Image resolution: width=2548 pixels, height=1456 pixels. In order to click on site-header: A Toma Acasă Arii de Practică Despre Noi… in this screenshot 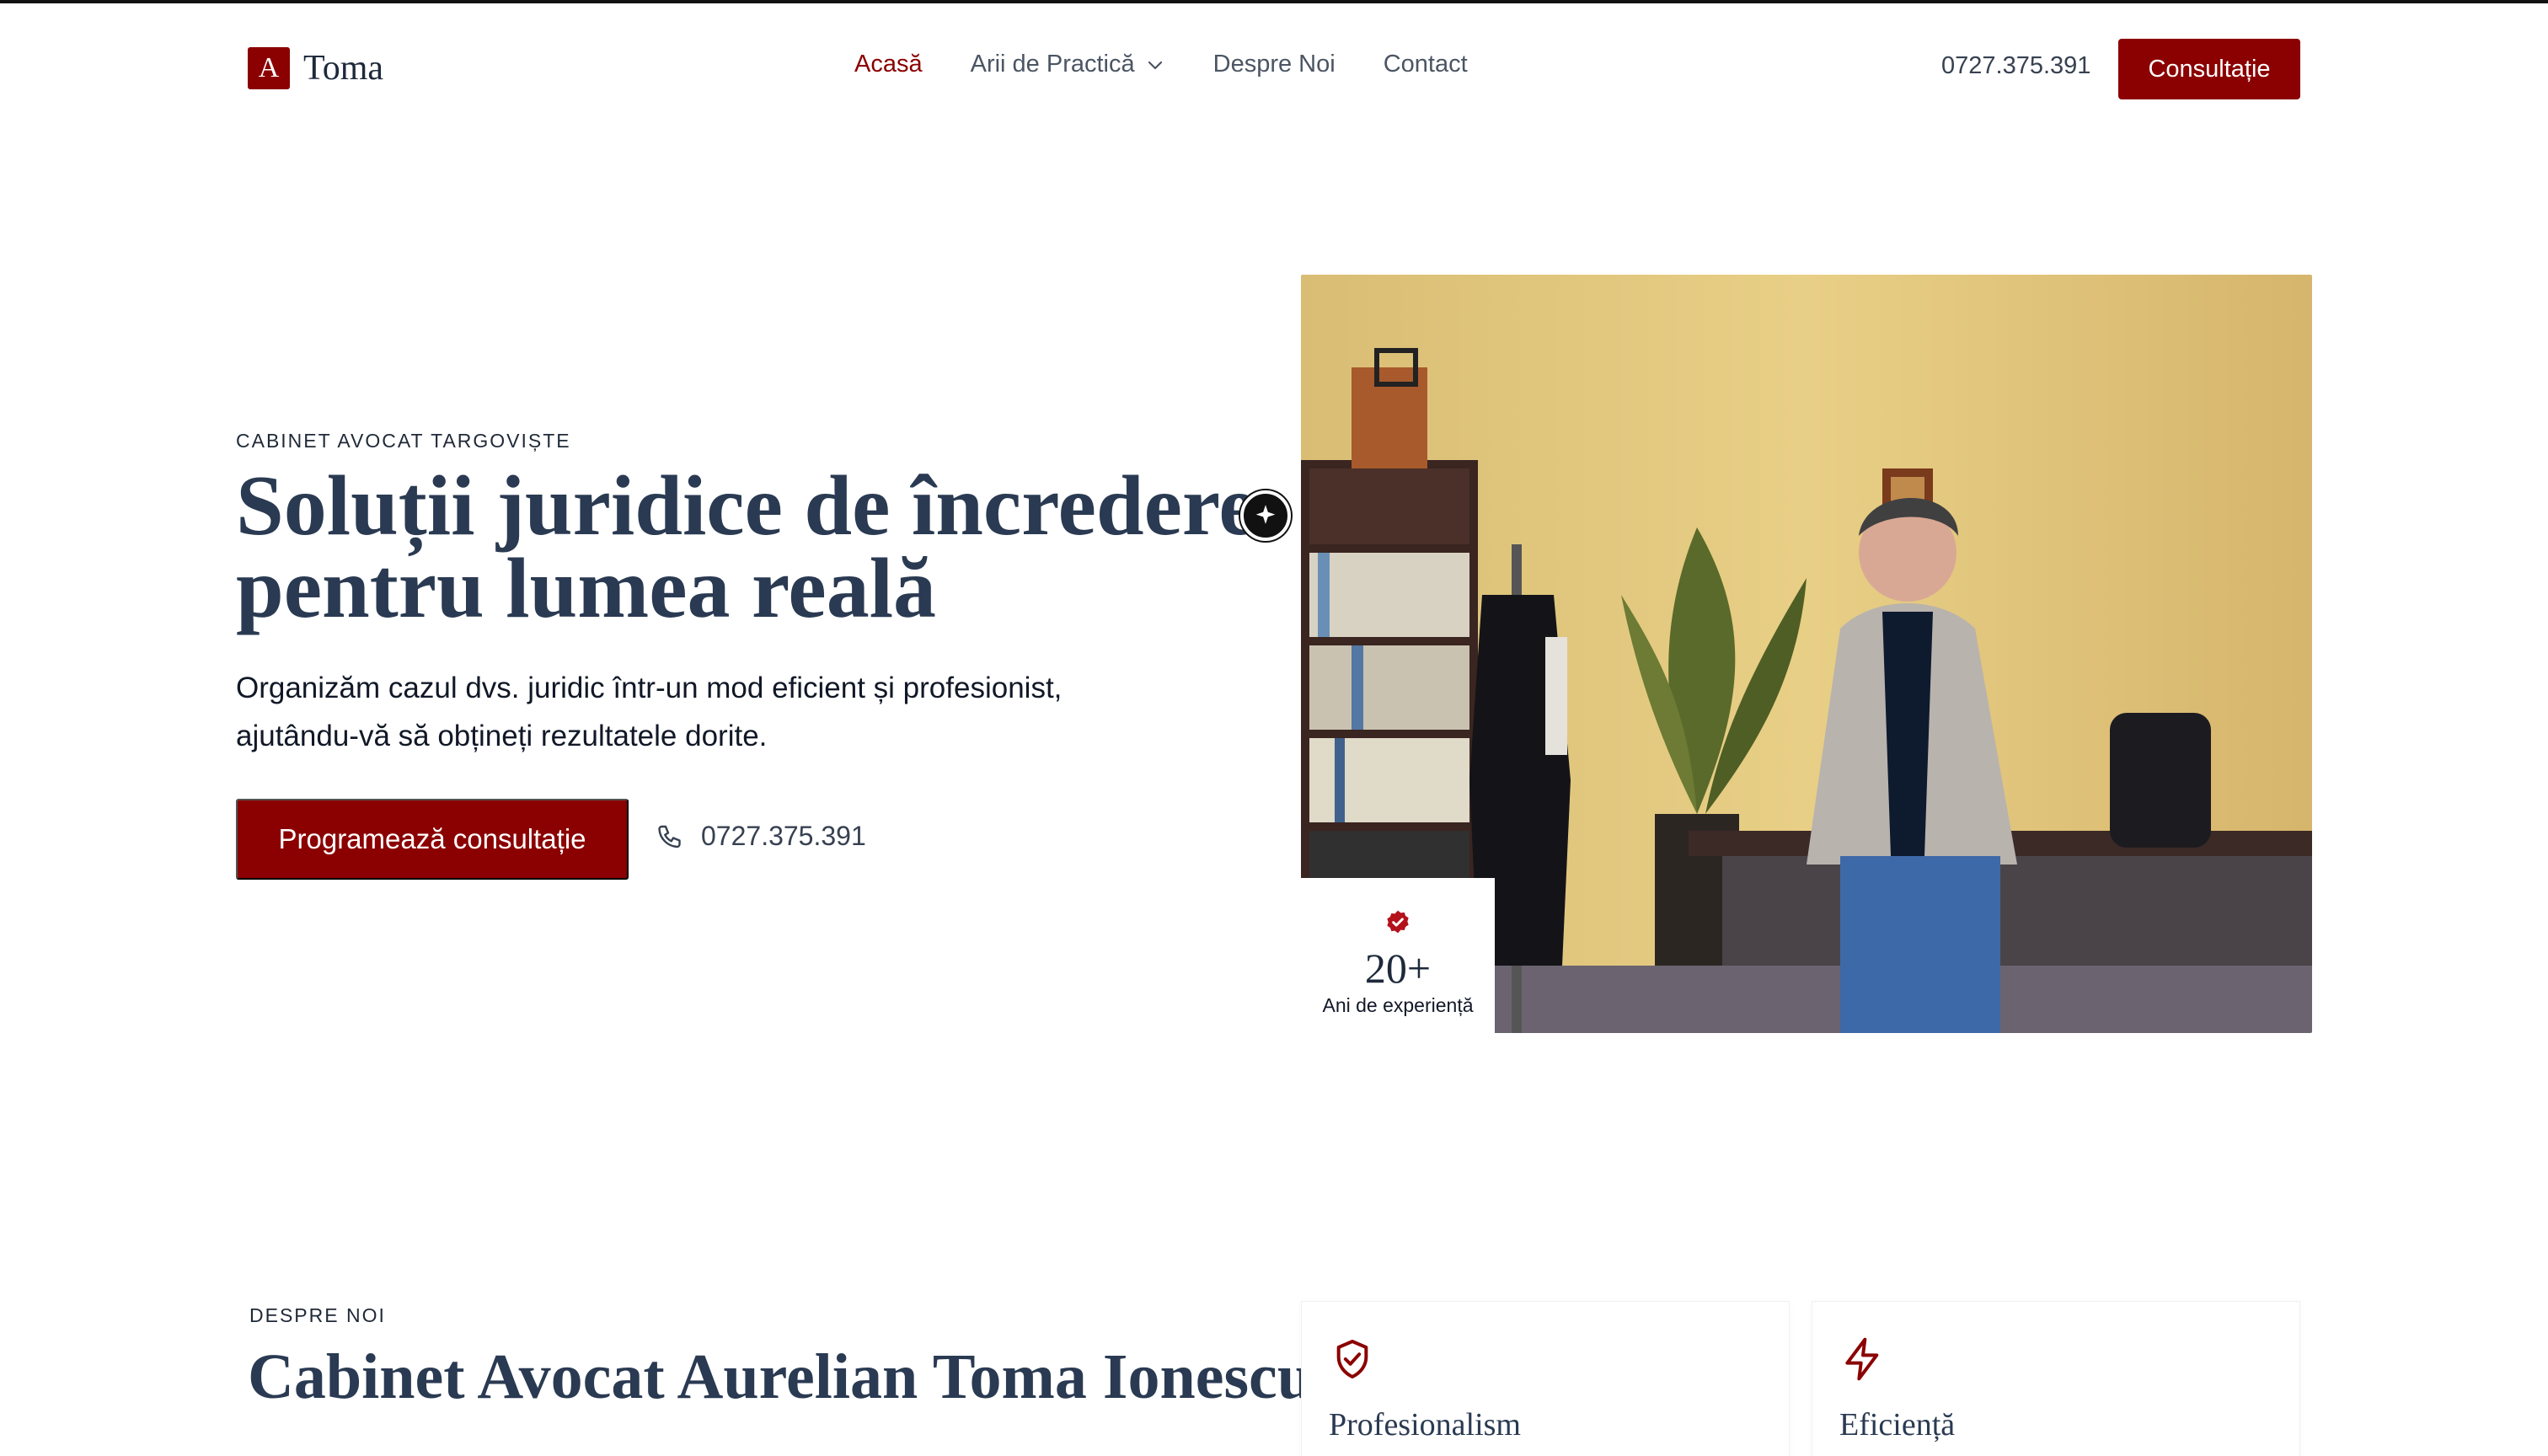, I will do `click(1274, 67)`.